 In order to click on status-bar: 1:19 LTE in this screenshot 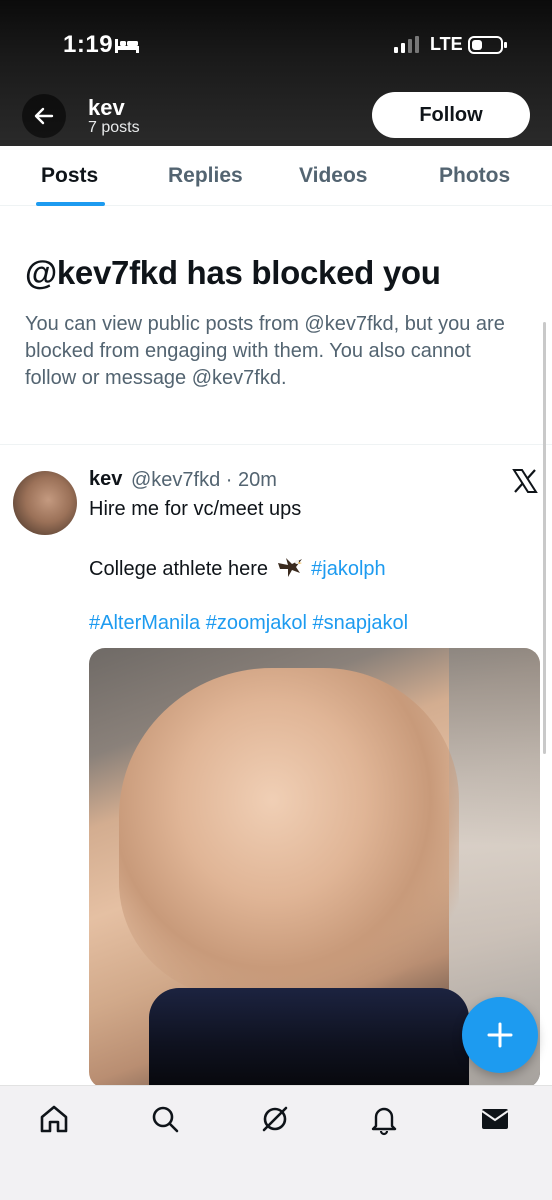, I will do `click(276, 45)`.